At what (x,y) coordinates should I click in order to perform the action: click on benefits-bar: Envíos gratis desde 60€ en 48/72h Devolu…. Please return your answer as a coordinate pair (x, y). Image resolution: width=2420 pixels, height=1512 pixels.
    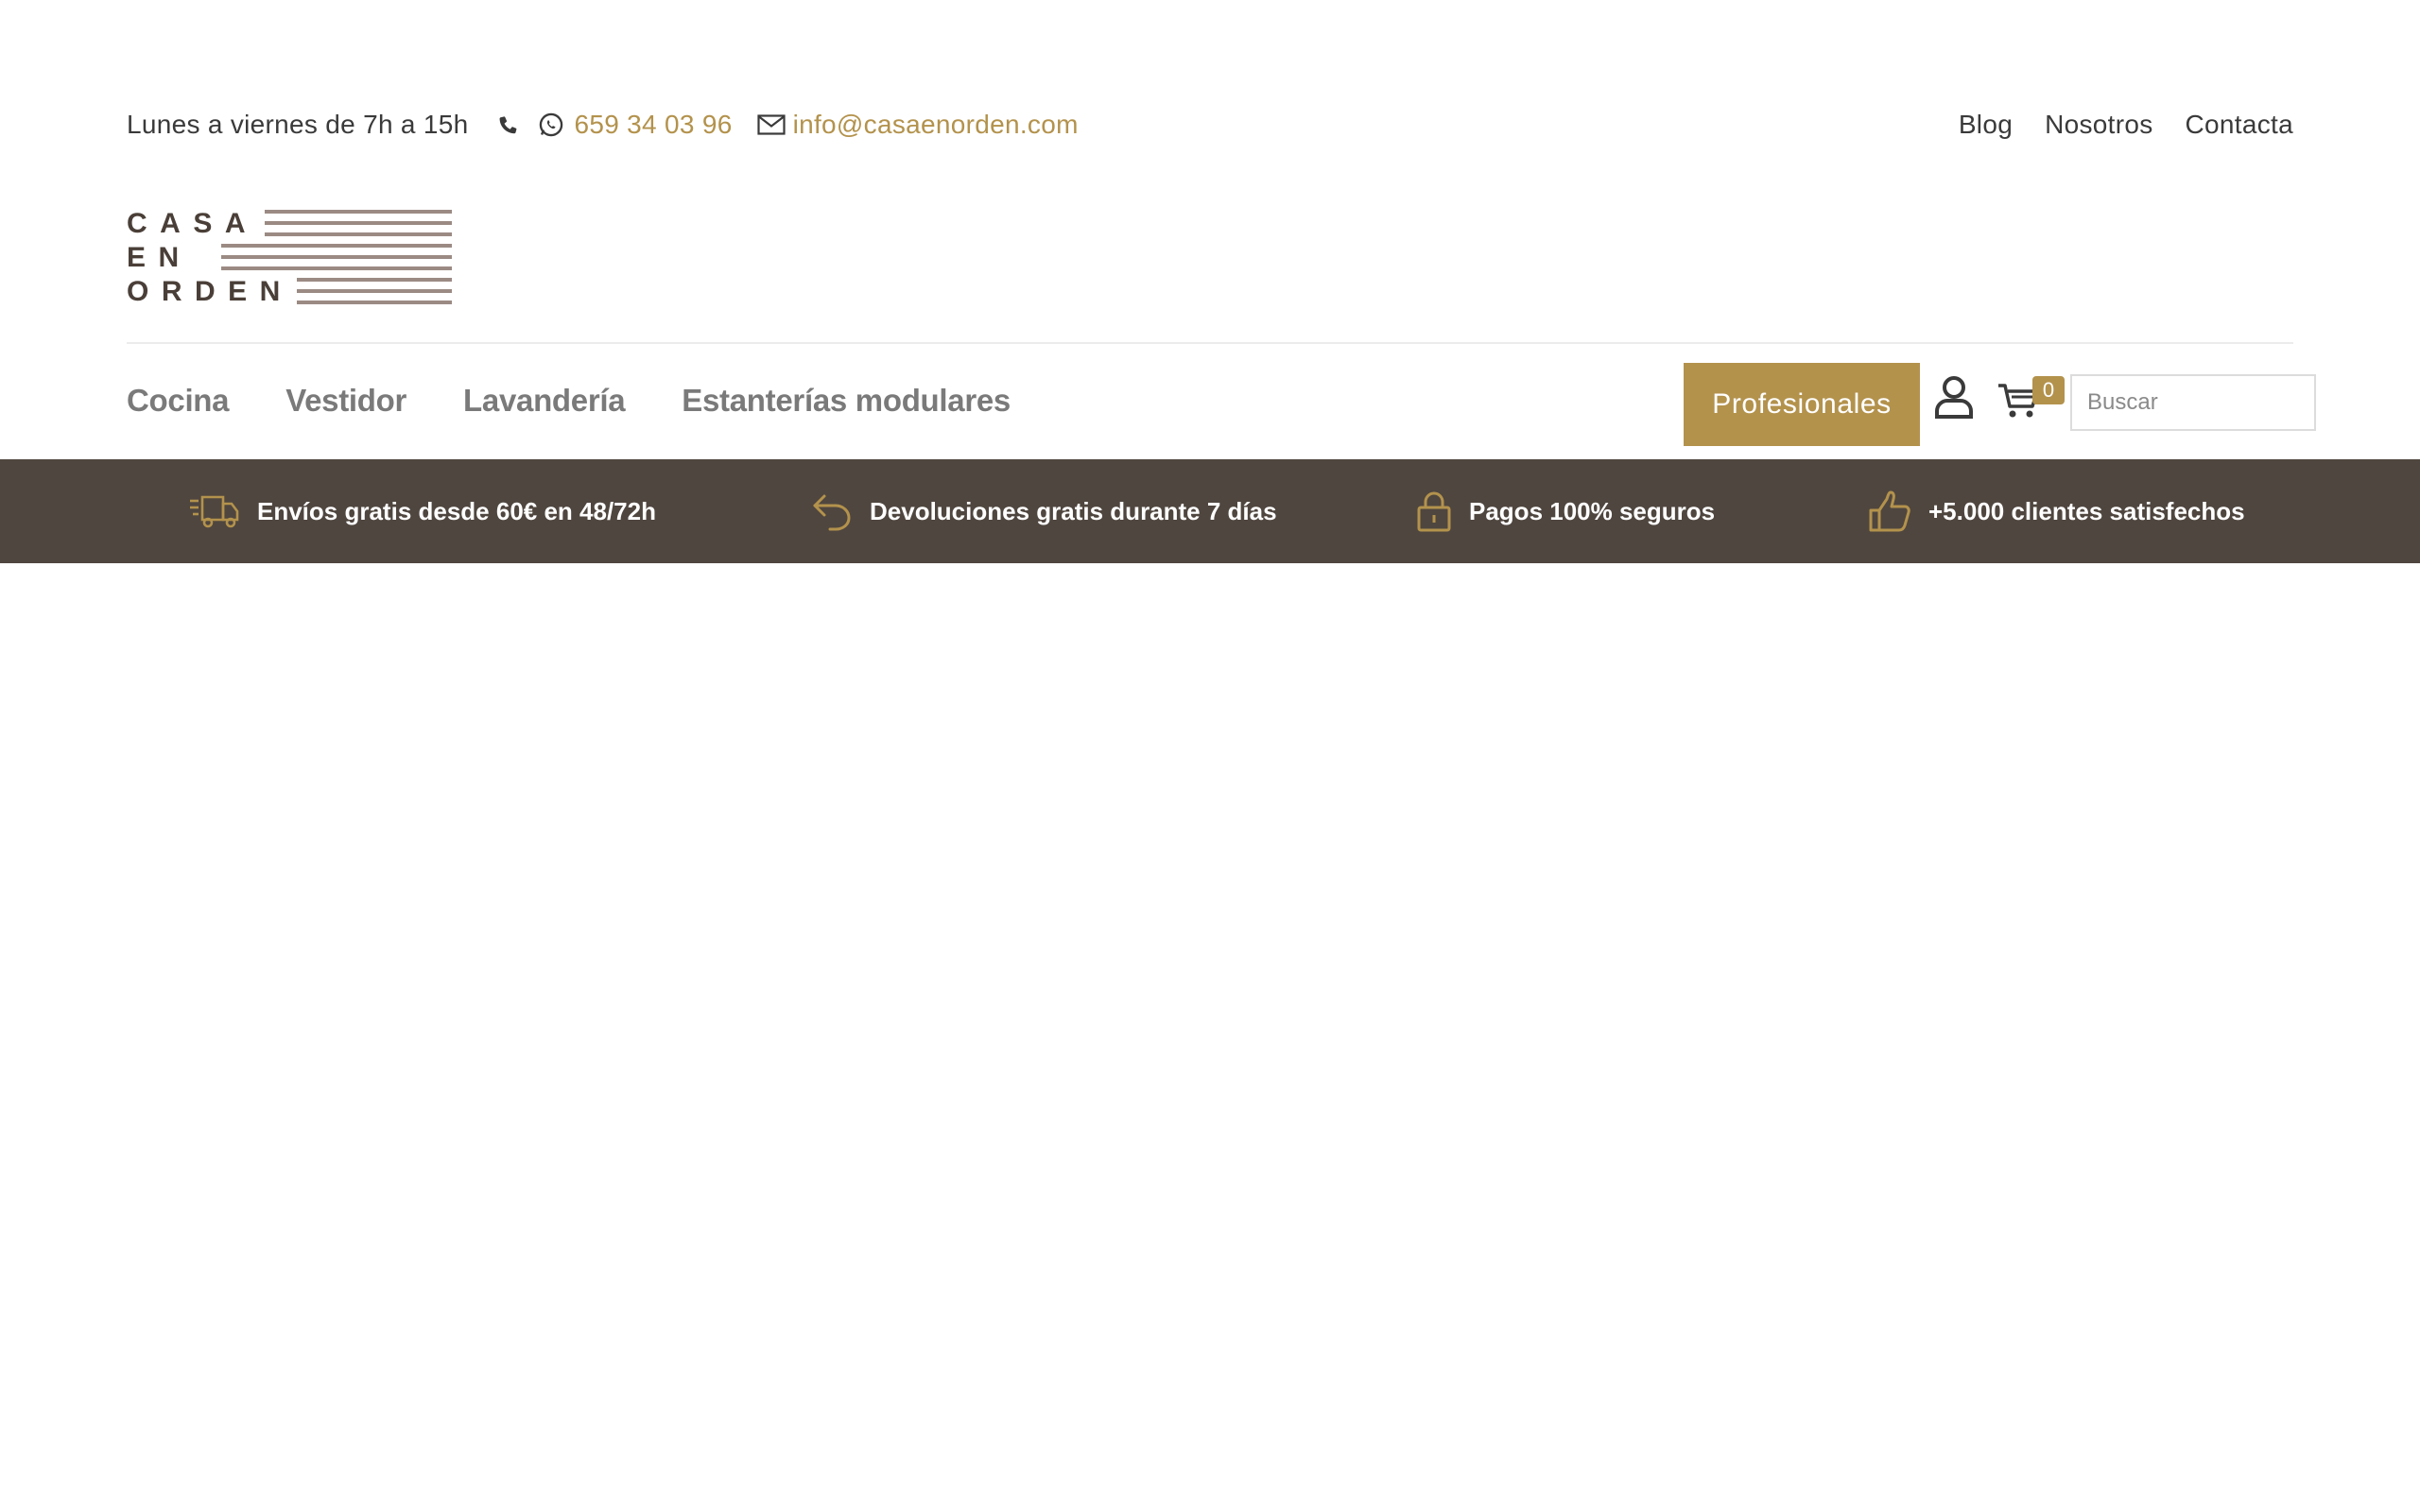
    Looking at the image, I should click on (1210, 511).